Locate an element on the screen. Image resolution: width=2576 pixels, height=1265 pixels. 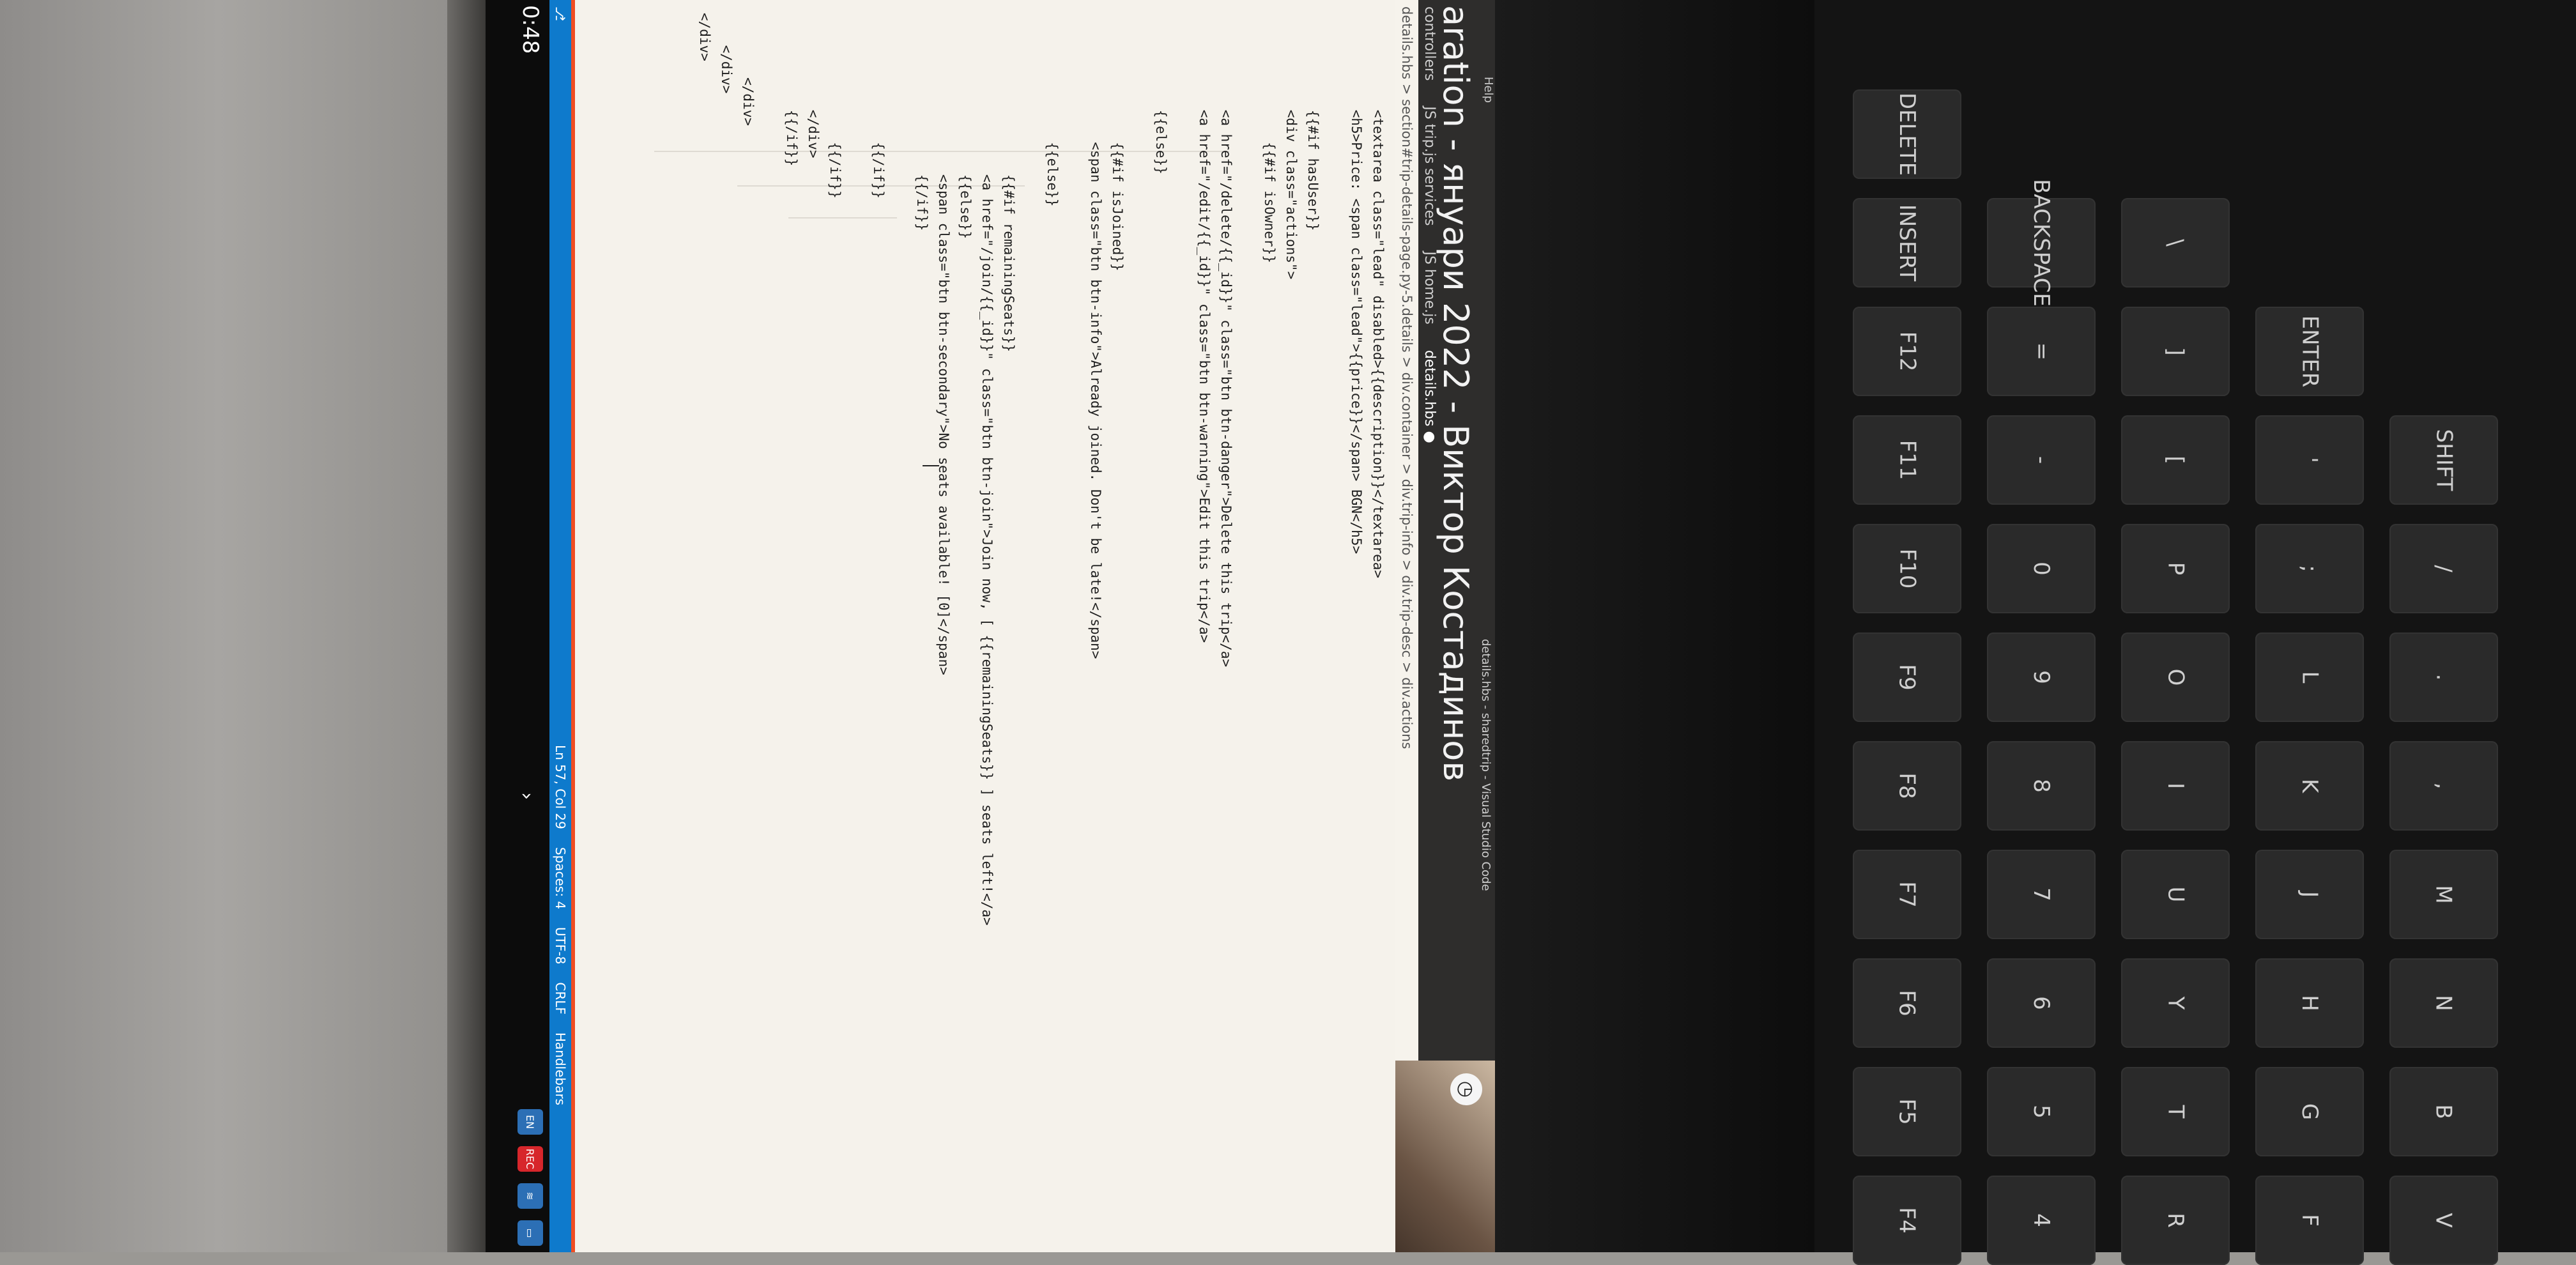
code-line: {{#if hasUser}} is located at coordinates (1313, 122).